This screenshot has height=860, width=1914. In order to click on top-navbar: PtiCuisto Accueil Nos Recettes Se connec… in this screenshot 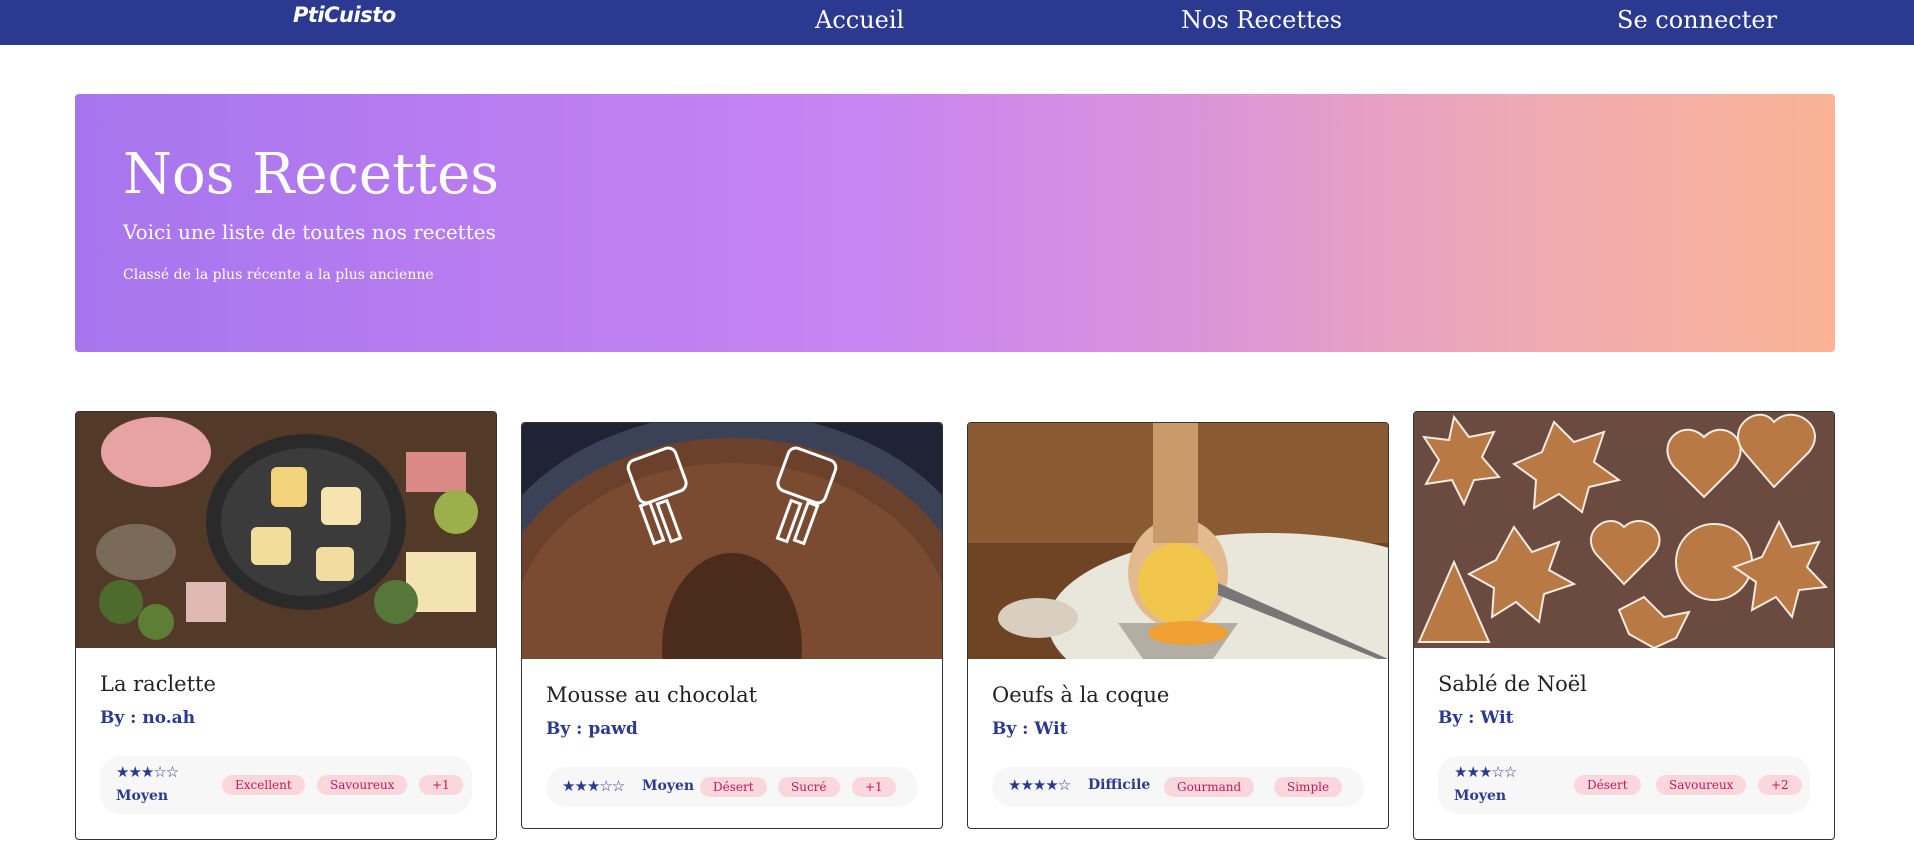, I will do `click(957, 22)`.